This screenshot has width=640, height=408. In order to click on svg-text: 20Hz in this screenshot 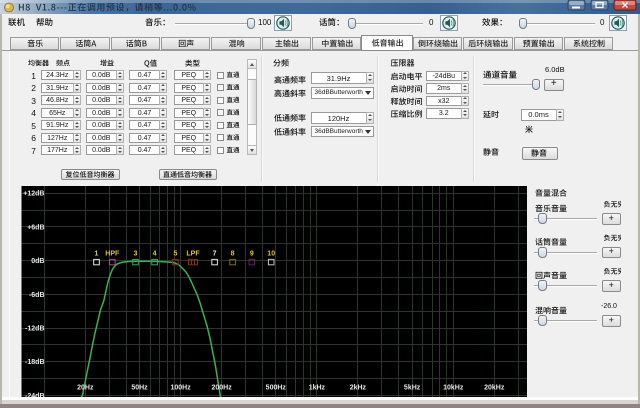, I will do `click(85, 388)`.